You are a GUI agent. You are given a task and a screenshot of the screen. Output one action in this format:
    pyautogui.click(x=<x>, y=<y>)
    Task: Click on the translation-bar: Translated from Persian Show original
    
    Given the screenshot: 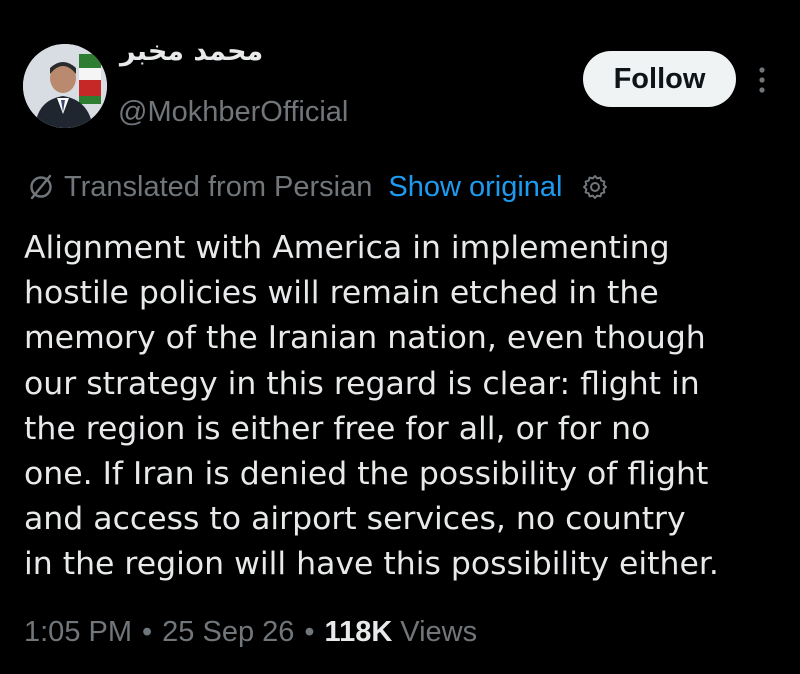 What is the action you would take?
    pyautogui.click(x=317, y=187)
    